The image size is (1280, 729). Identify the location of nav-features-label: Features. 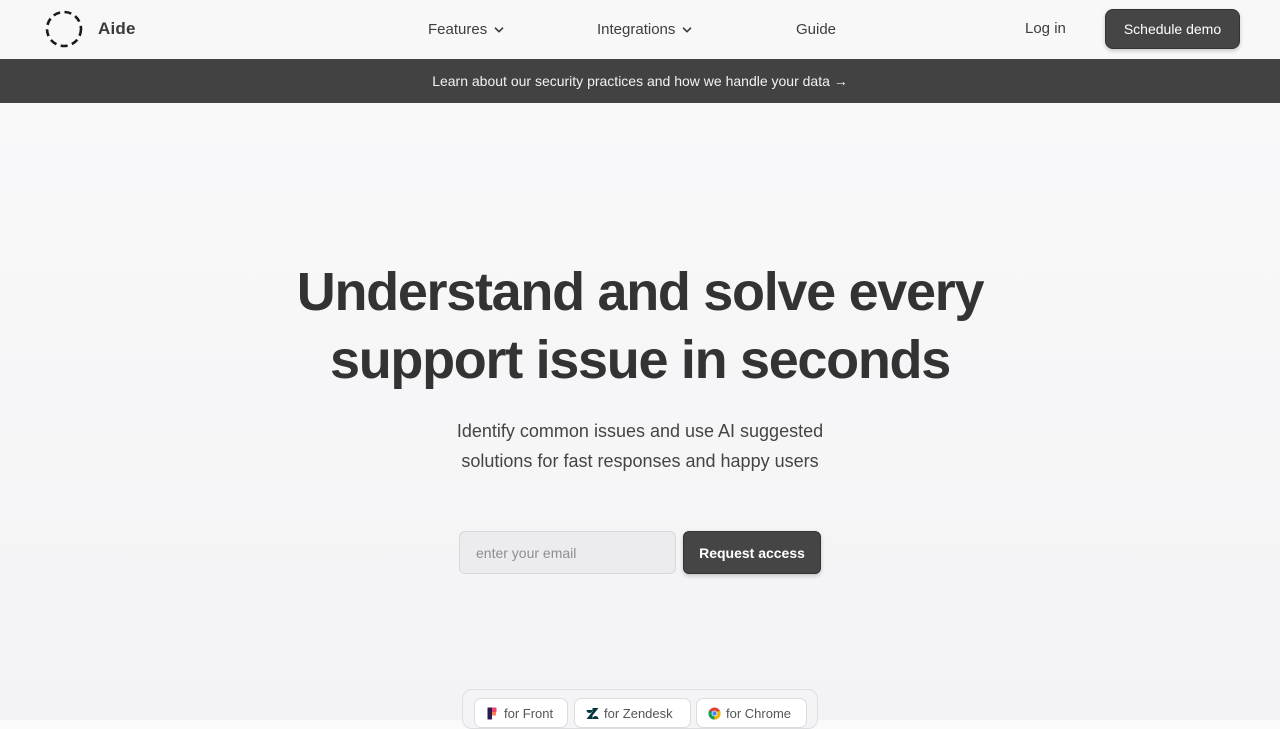
(458, 29).